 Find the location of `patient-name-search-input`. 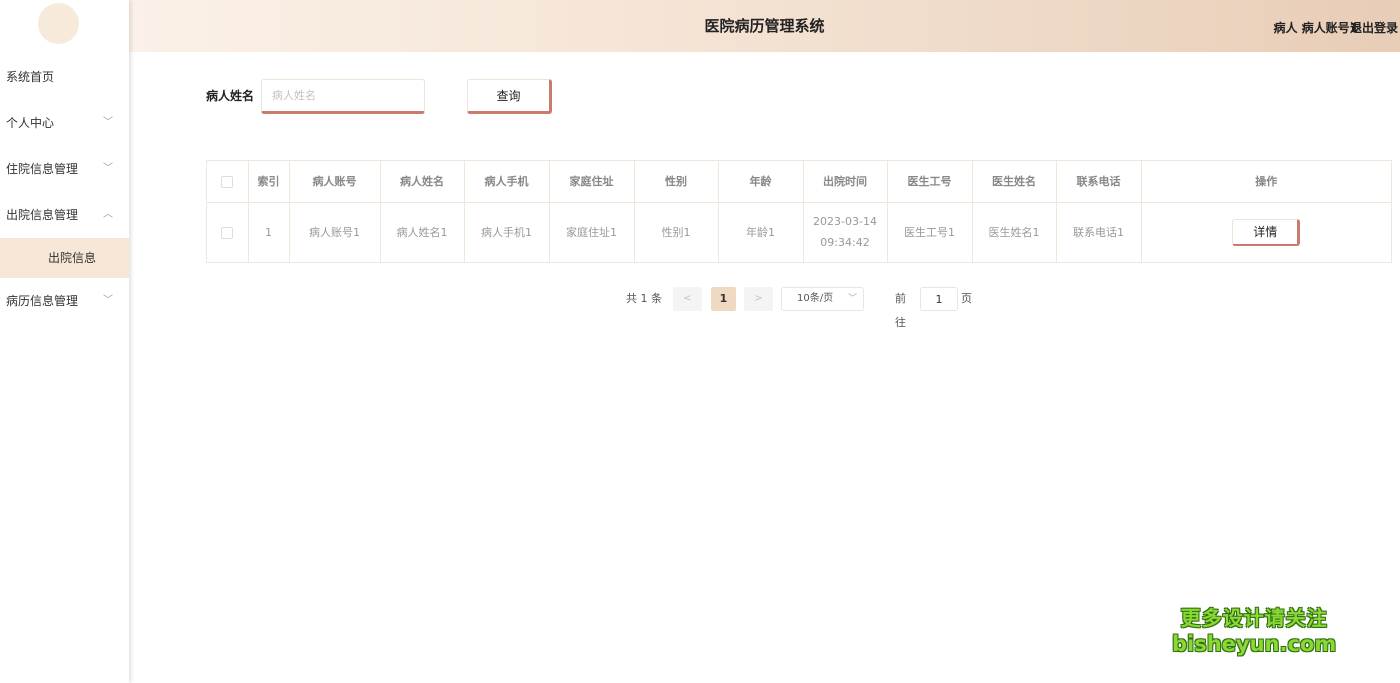

patient-name-search-input is located at coordinates (343, 96).